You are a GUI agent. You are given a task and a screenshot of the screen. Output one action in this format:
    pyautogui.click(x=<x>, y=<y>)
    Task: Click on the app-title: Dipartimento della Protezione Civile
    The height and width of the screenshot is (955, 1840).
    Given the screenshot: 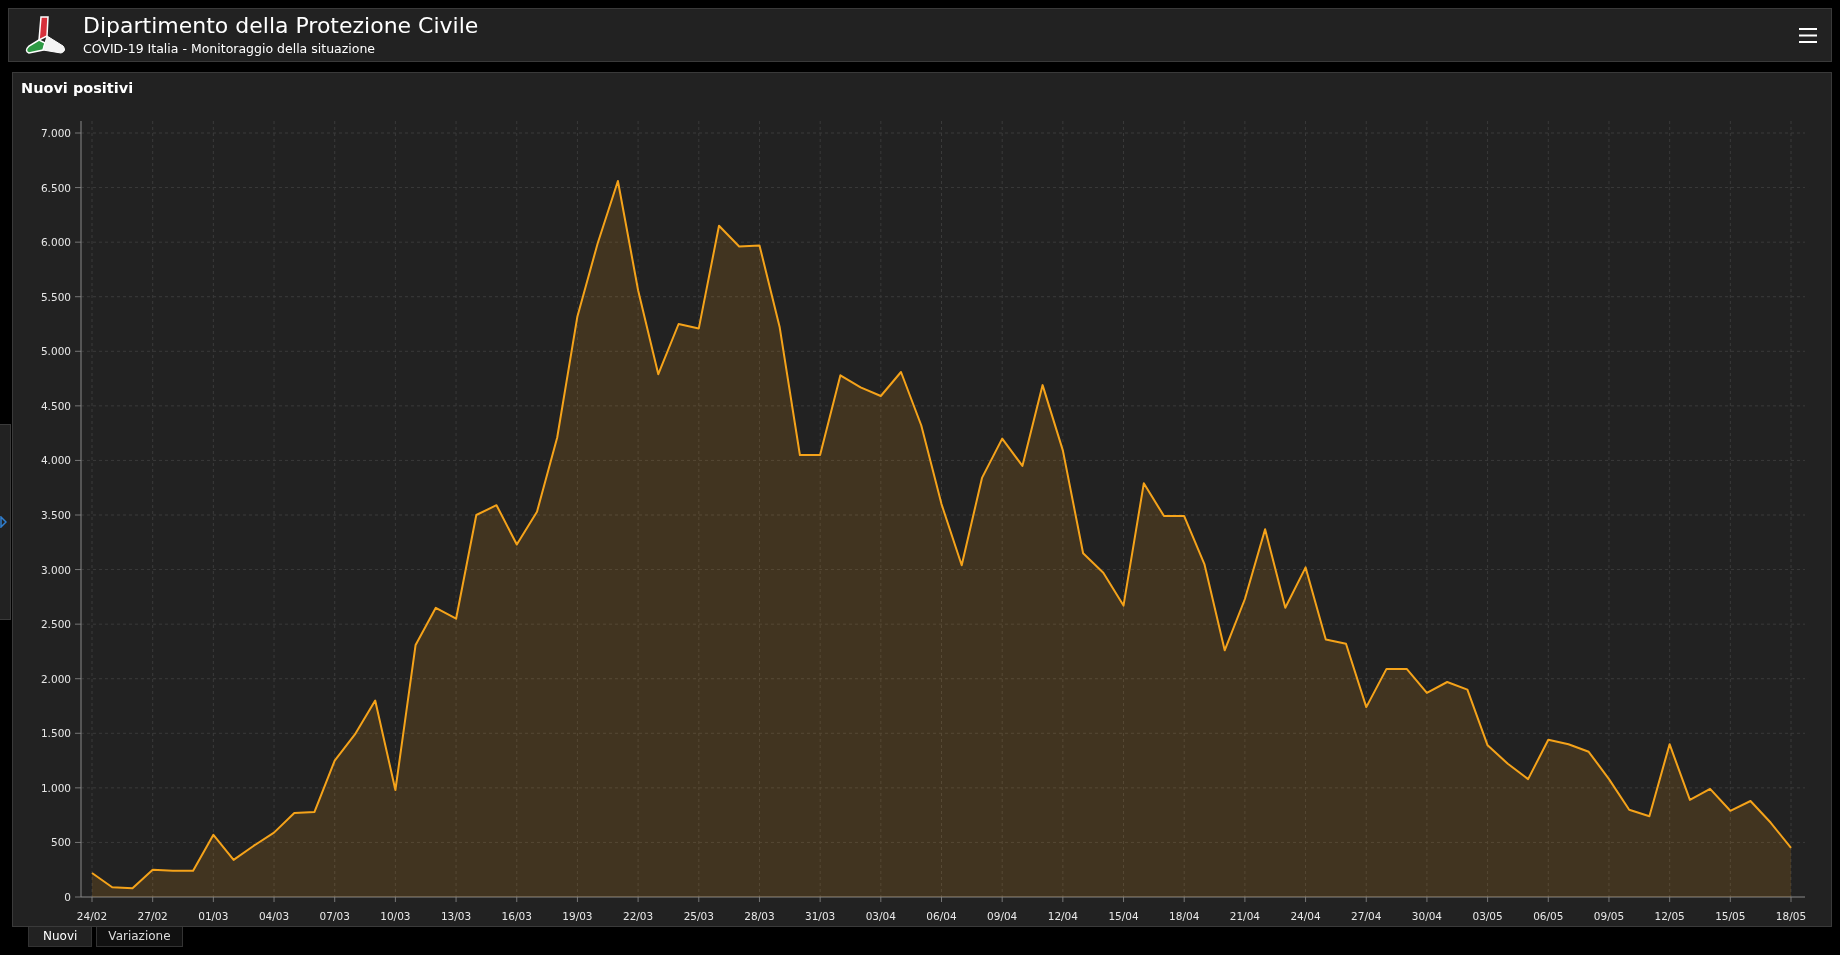 What is the action you would take?
    pyautogui.click(x=281, y=26)
    